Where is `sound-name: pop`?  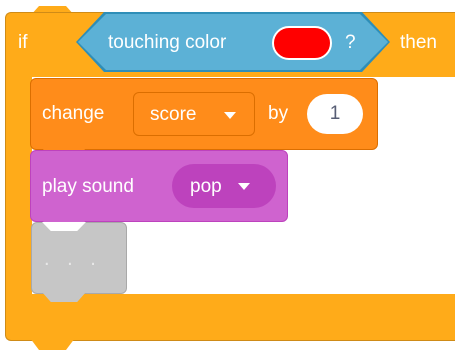 sound-name: pop is located at coordinates (206, 186).